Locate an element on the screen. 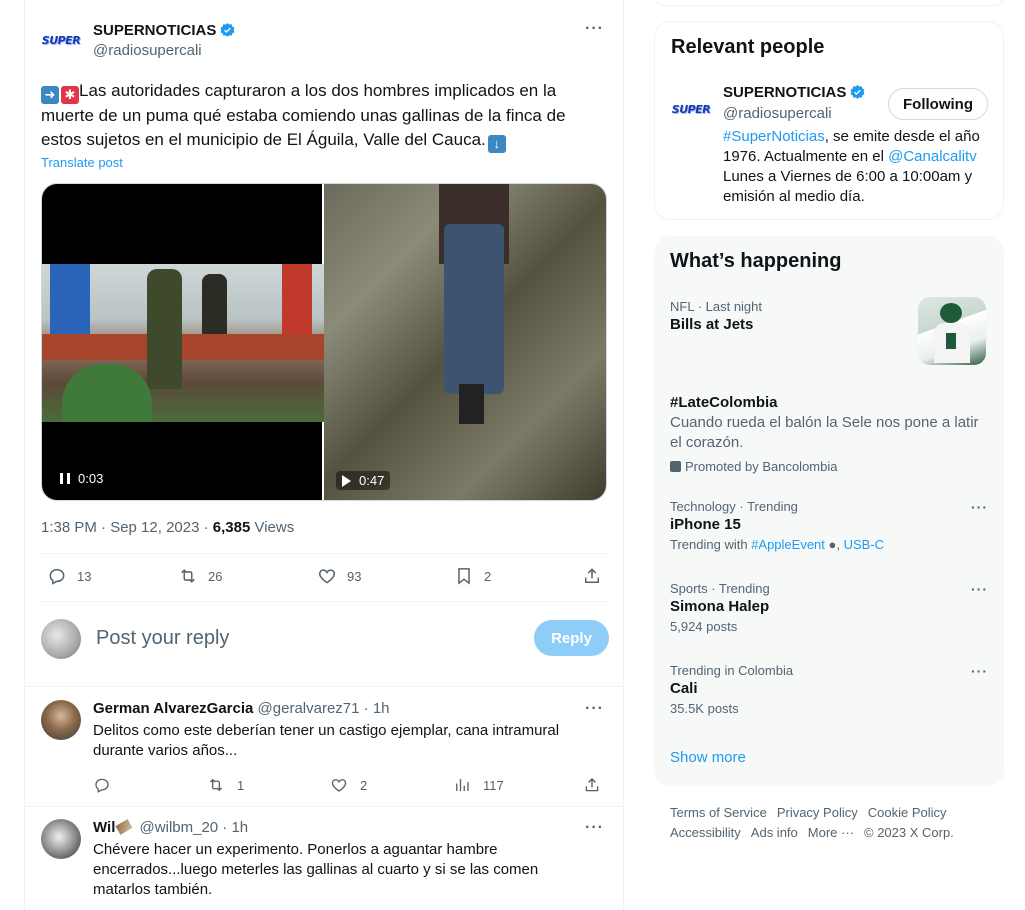  video-2-time: 0:47 is located at coordinates (363, 480).